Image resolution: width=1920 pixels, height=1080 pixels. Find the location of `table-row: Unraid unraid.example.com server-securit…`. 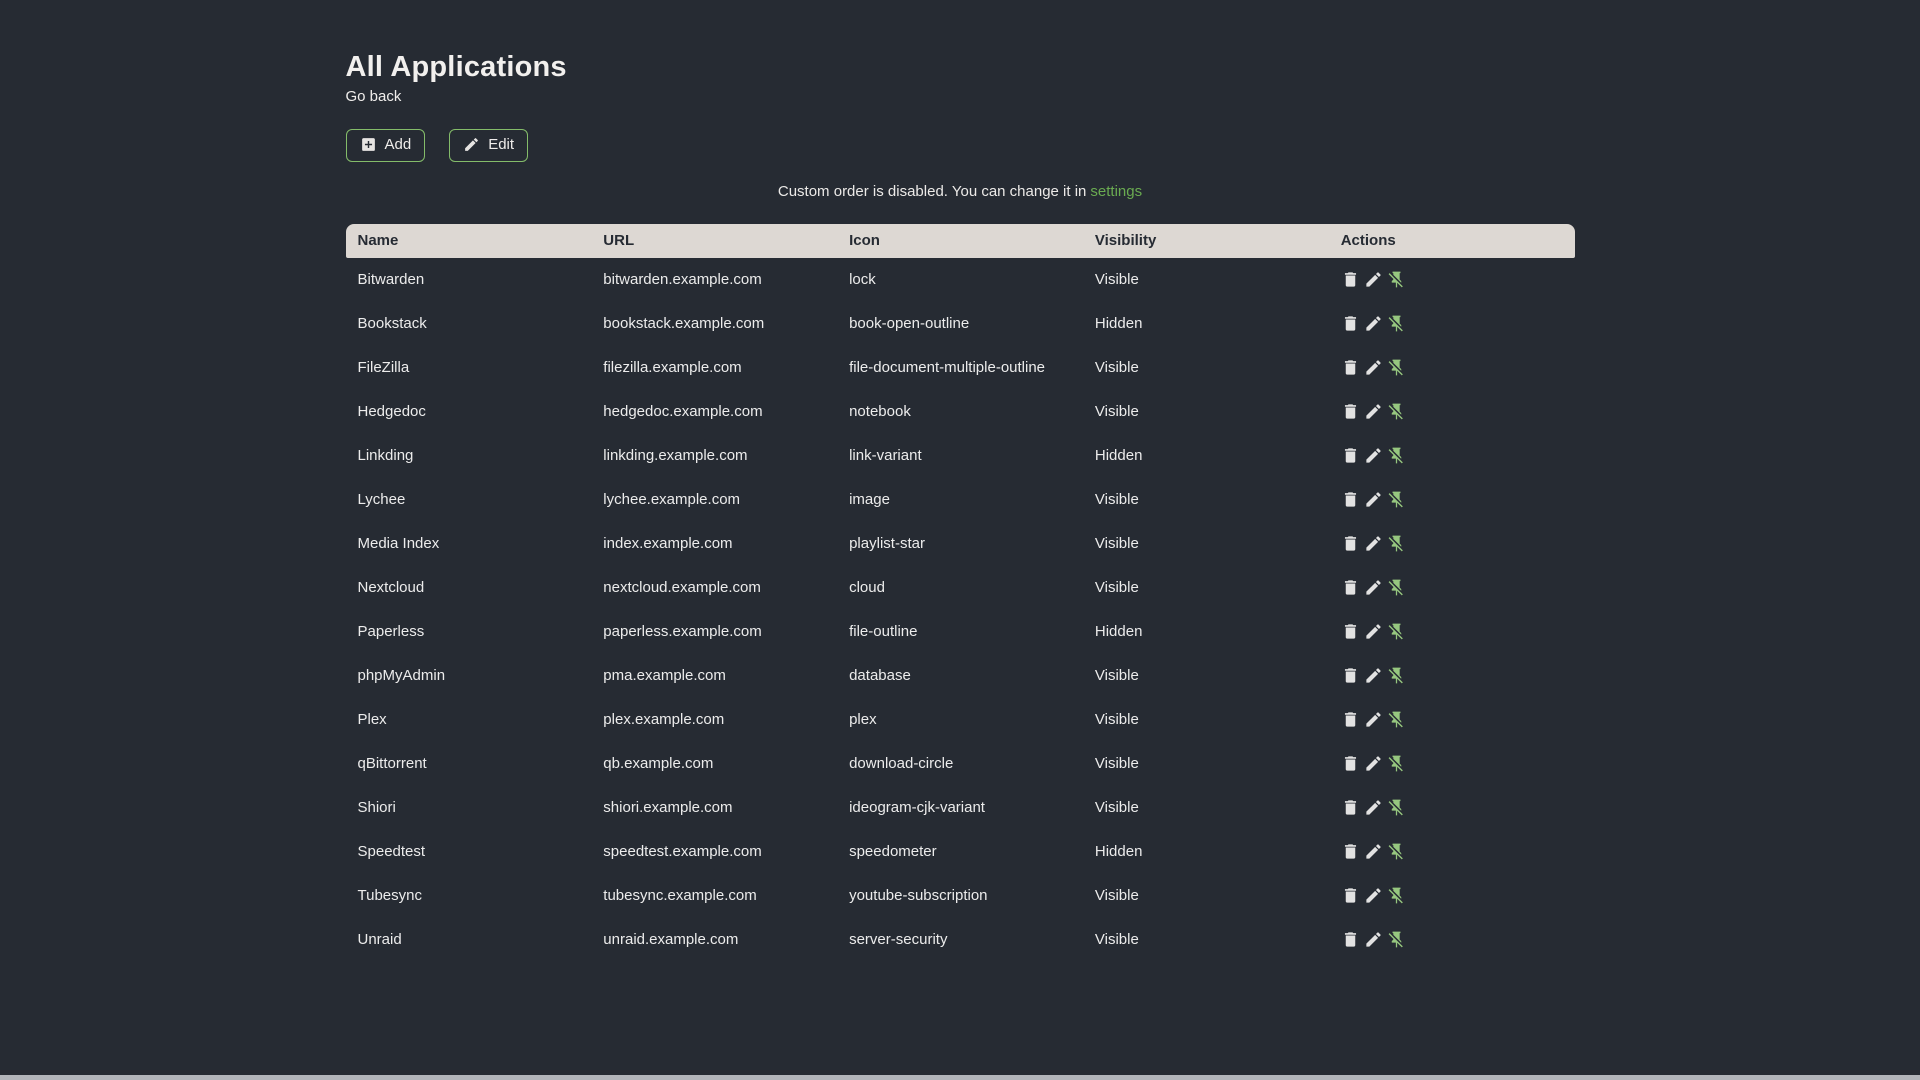

table-row: Unraid unraid.example.com server-securit… is located at coordinates (960, 940).